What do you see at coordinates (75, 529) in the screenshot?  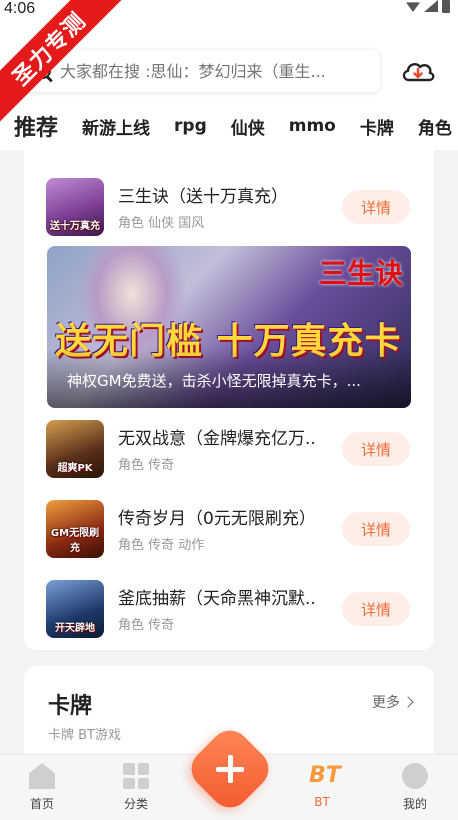 I see `game-icon: GM无限刷充` at bounding box center [75, 529].